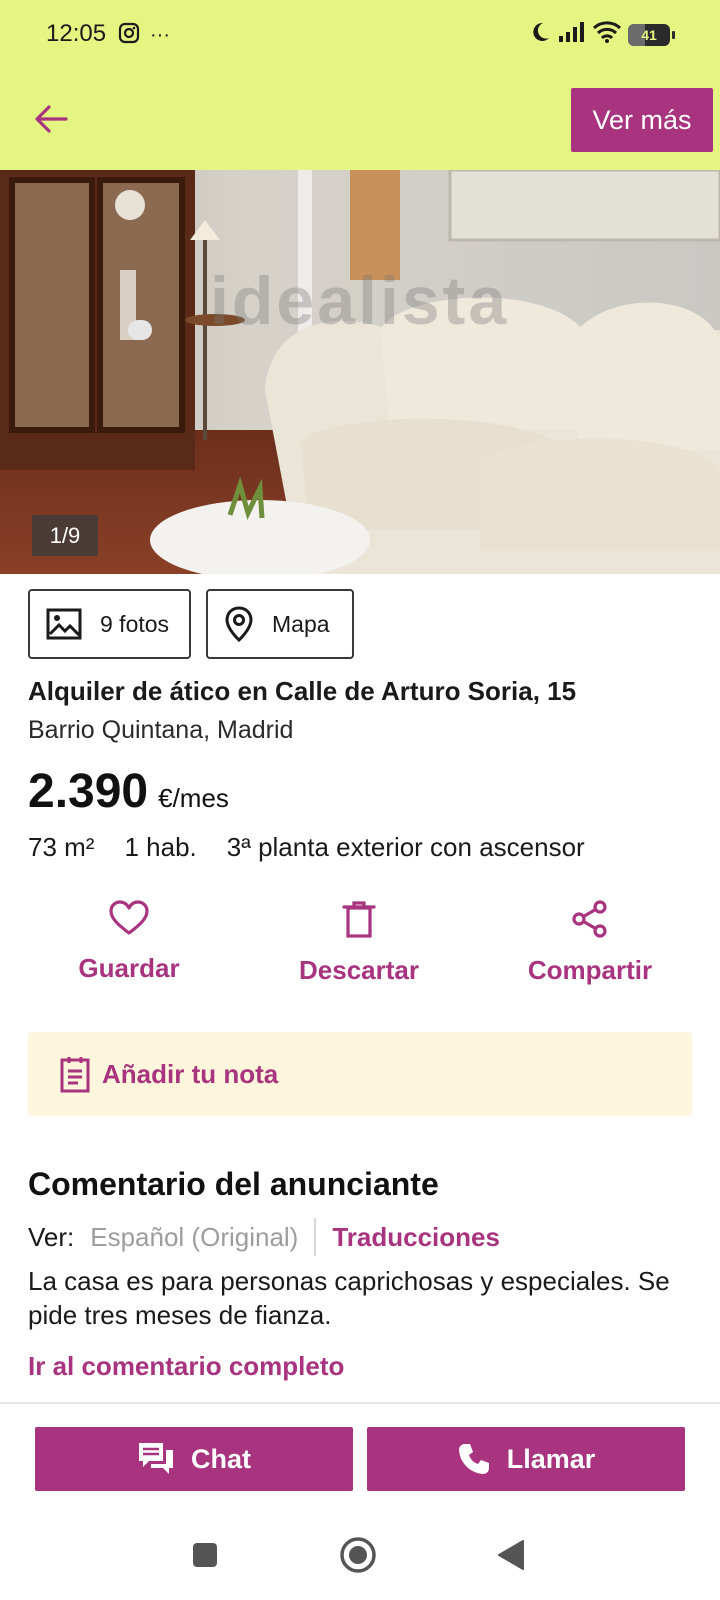  What do you see at coordinates (360, 36) in the screenshot?
I see `status-bar: 12:05 ··· 41` at bounding box center [360, 36].